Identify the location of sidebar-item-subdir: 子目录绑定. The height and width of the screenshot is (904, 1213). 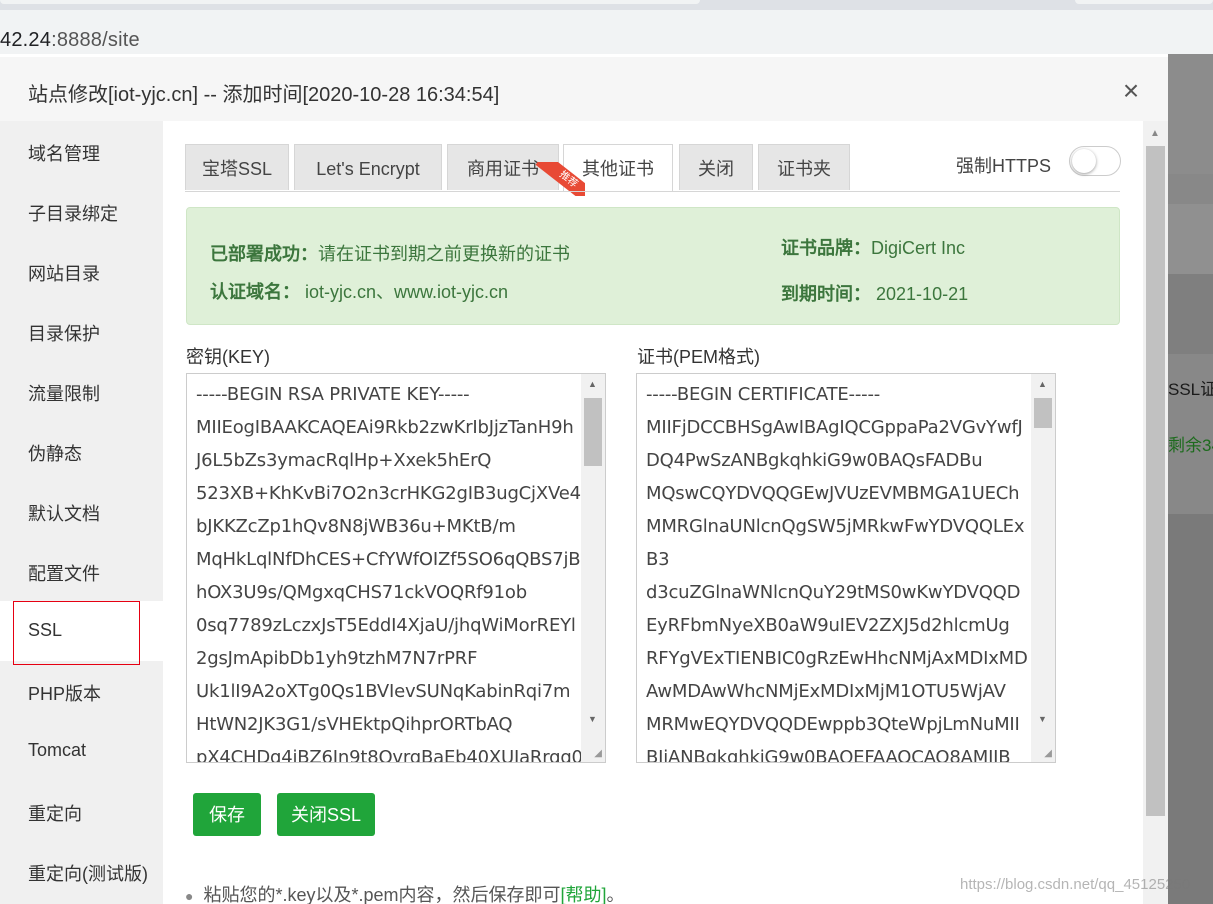
(81, 211).